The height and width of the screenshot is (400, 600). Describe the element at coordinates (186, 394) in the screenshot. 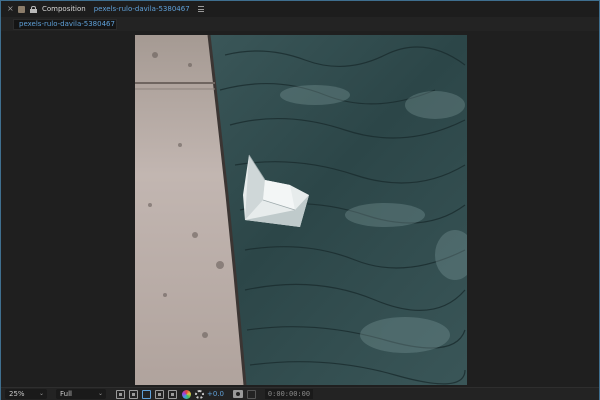

I see `color-channels-icon` at that location.